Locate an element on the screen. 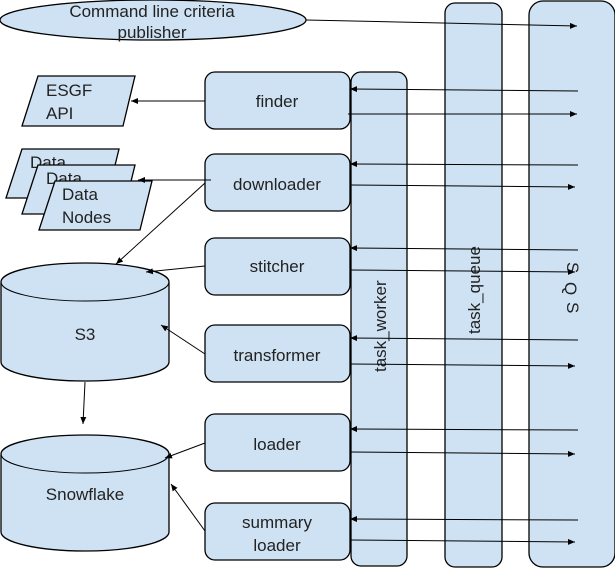 This screenshot has height=570, width=615. svg-text: S is located at coordinates (572, 307).